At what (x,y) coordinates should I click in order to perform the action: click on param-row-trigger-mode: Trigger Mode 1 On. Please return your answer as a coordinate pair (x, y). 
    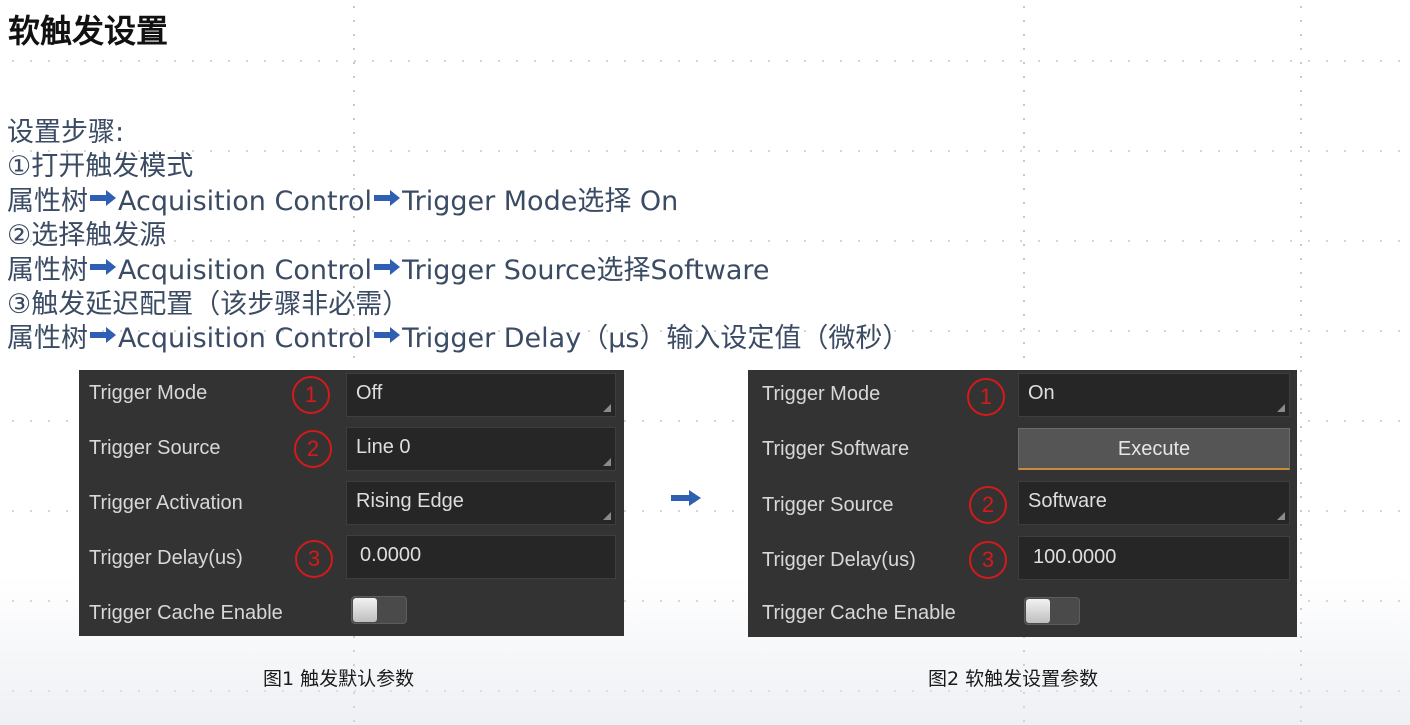
    Looking at the image, I should click on (1022, 397).